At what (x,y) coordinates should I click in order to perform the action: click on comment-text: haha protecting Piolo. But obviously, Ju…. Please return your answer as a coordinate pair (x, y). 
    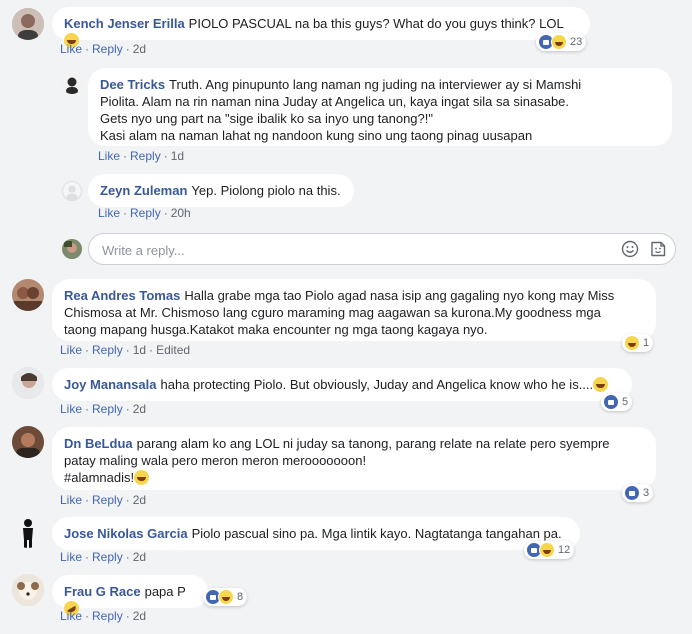
    Looking at the image, I should click on (377, 384).